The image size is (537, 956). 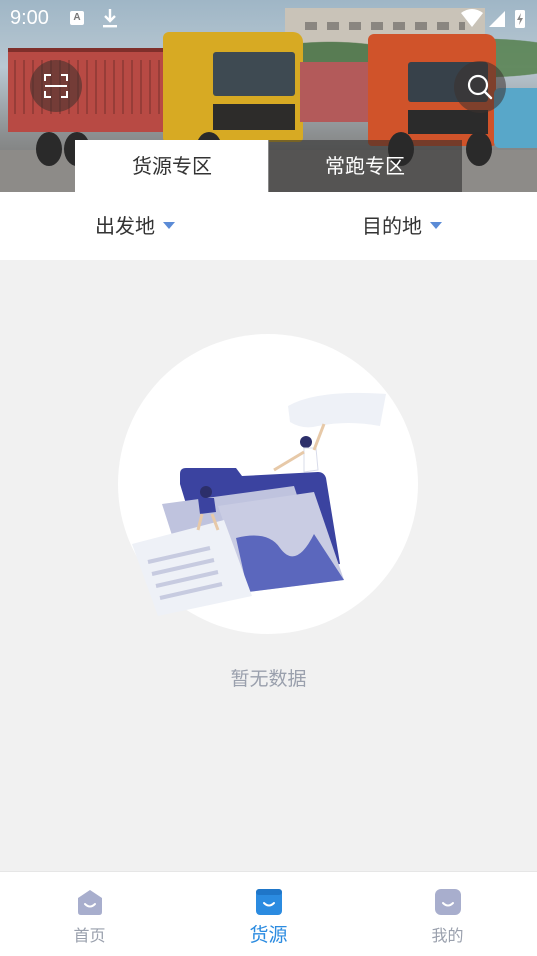 What do you see at coordinates (335, 92) in the screenshot?
I see `pink-trailer` at bounding box center [335, 92].